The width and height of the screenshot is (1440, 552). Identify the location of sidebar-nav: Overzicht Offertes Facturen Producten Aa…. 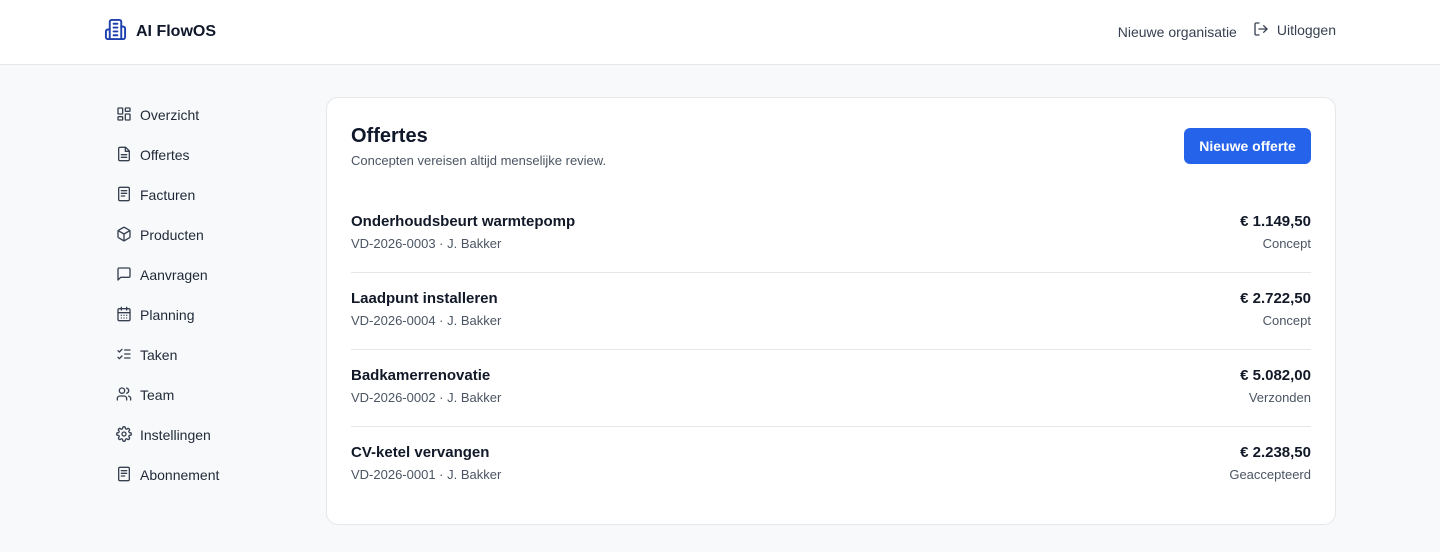
(204, 295).